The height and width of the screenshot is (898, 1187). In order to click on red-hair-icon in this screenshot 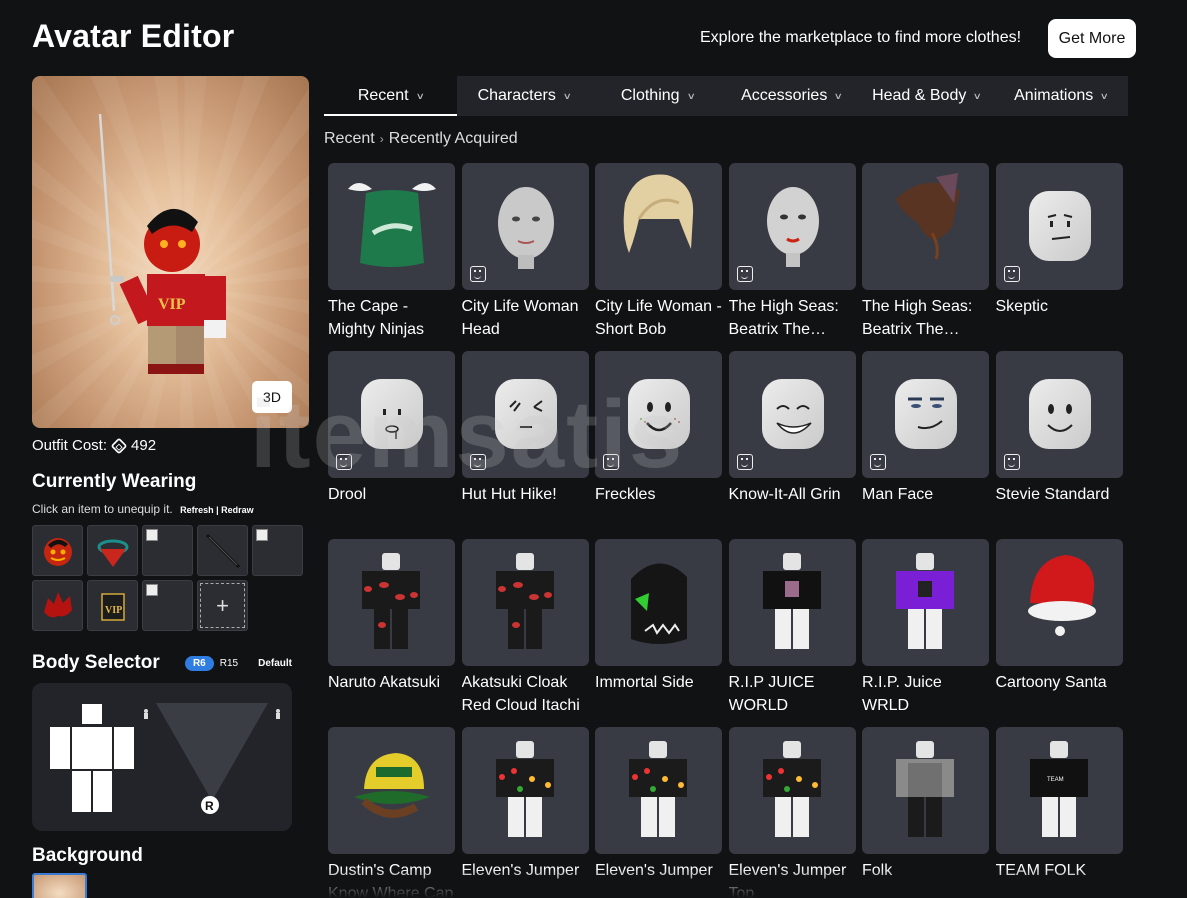, I will do `click(57, 604)`.